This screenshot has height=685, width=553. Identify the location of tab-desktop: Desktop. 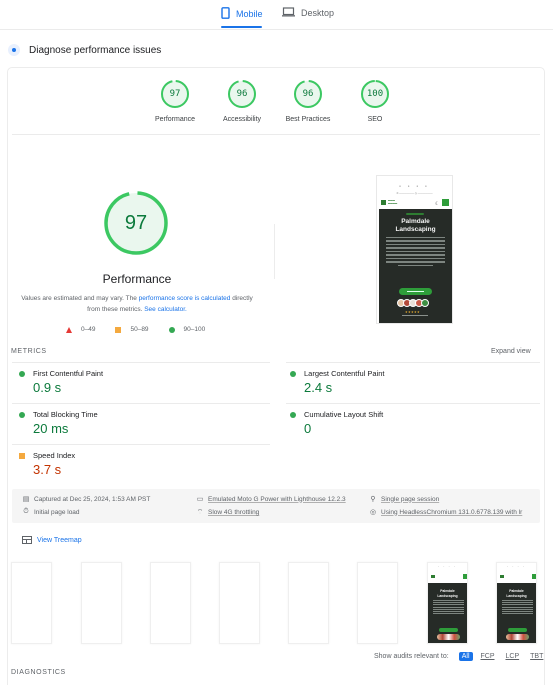
(308, 13).